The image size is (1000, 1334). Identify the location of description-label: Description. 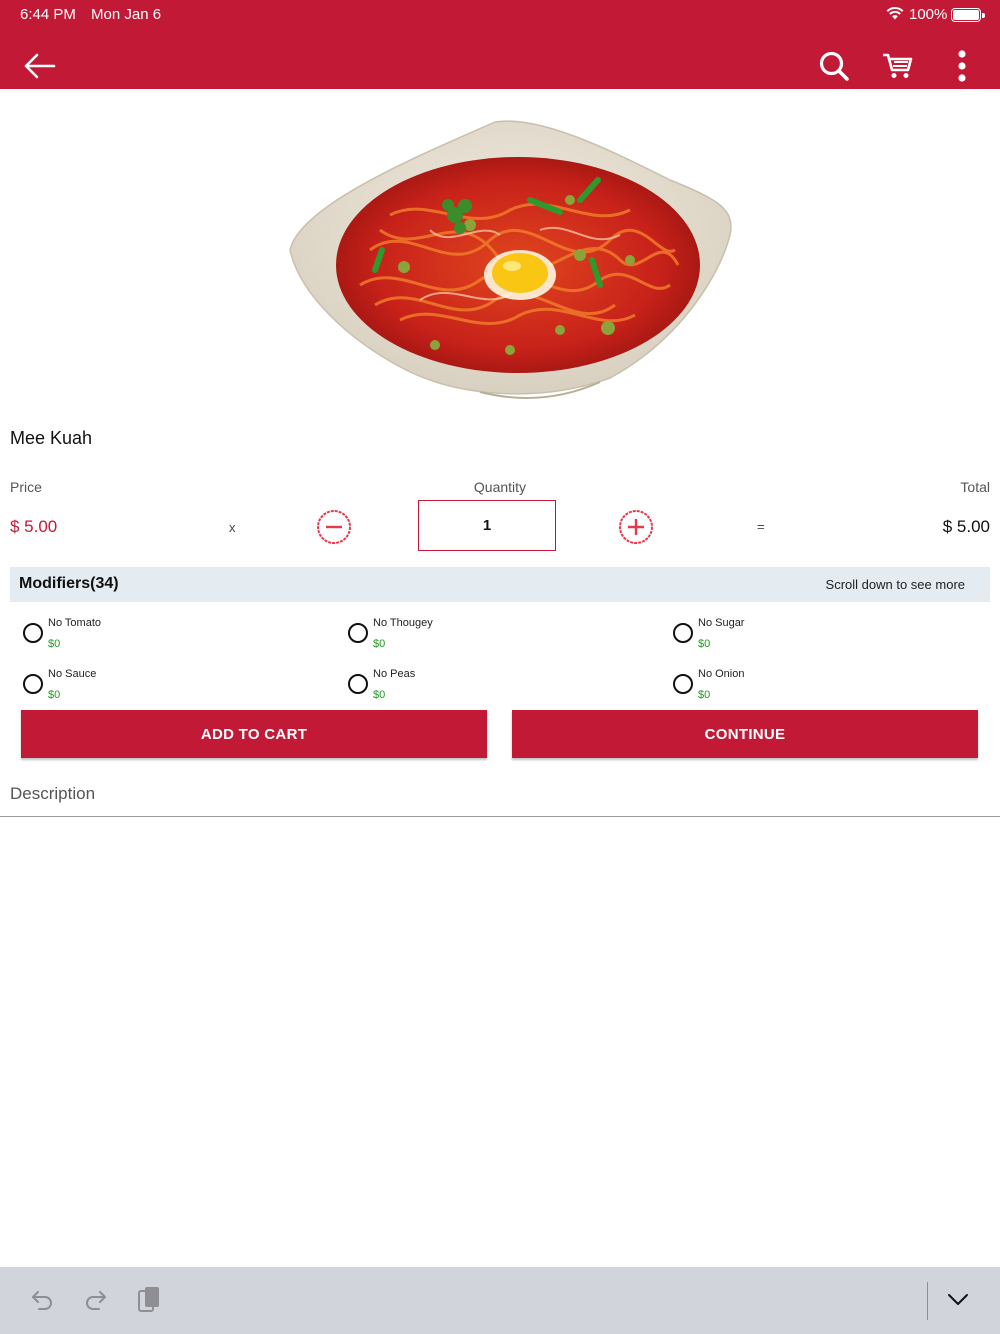
(53, 793).